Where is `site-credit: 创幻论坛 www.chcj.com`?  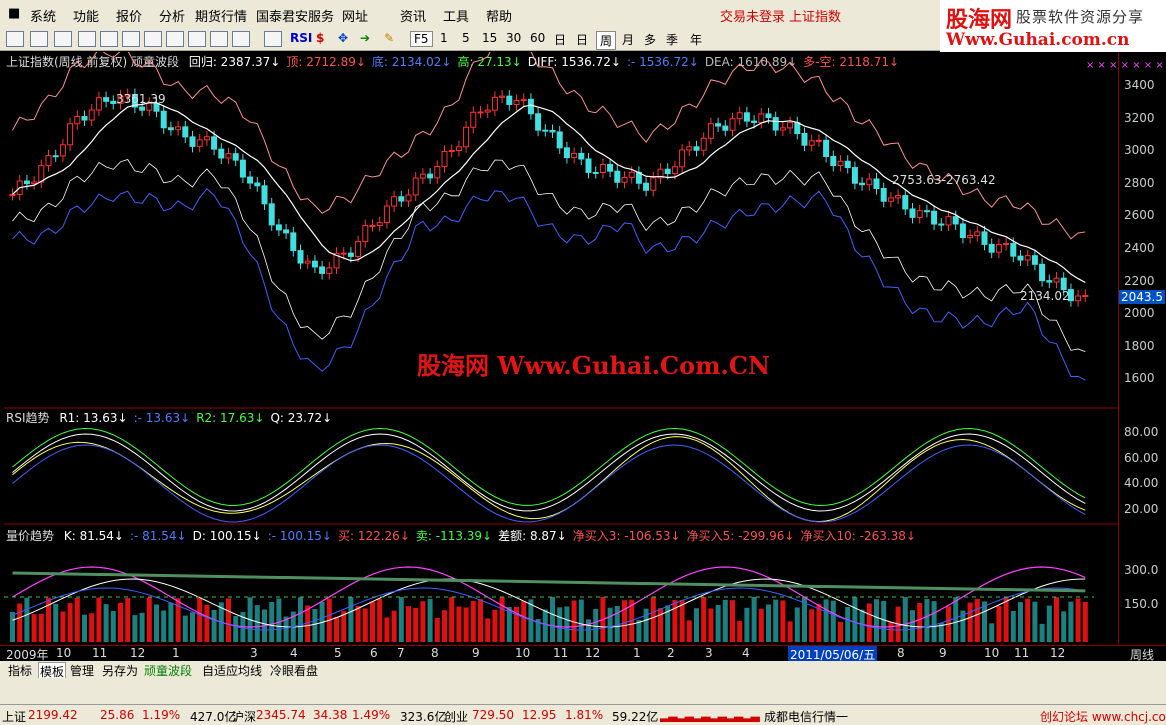 site-credit: 创幻论坛 www.chcj.com is located at coordinates (1103, 717).